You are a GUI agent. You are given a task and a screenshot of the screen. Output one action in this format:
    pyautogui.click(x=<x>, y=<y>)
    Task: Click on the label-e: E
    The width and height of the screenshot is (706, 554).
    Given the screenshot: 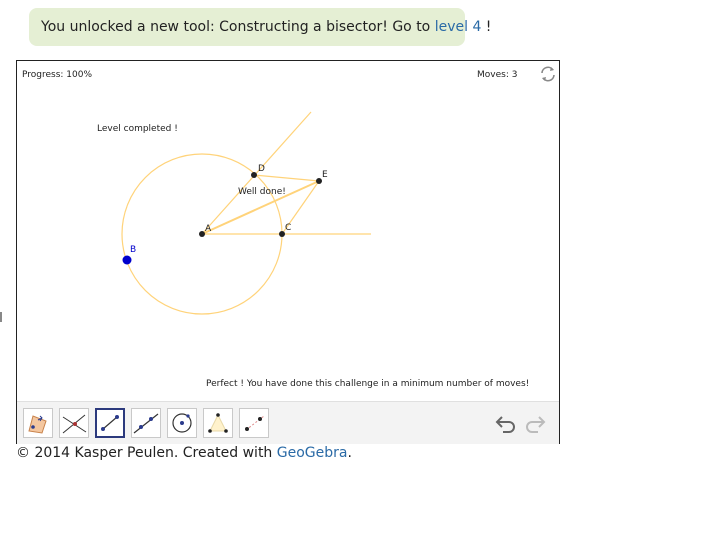 What is the action you would take?
    pyautogui.click(x=325, y=175)
    